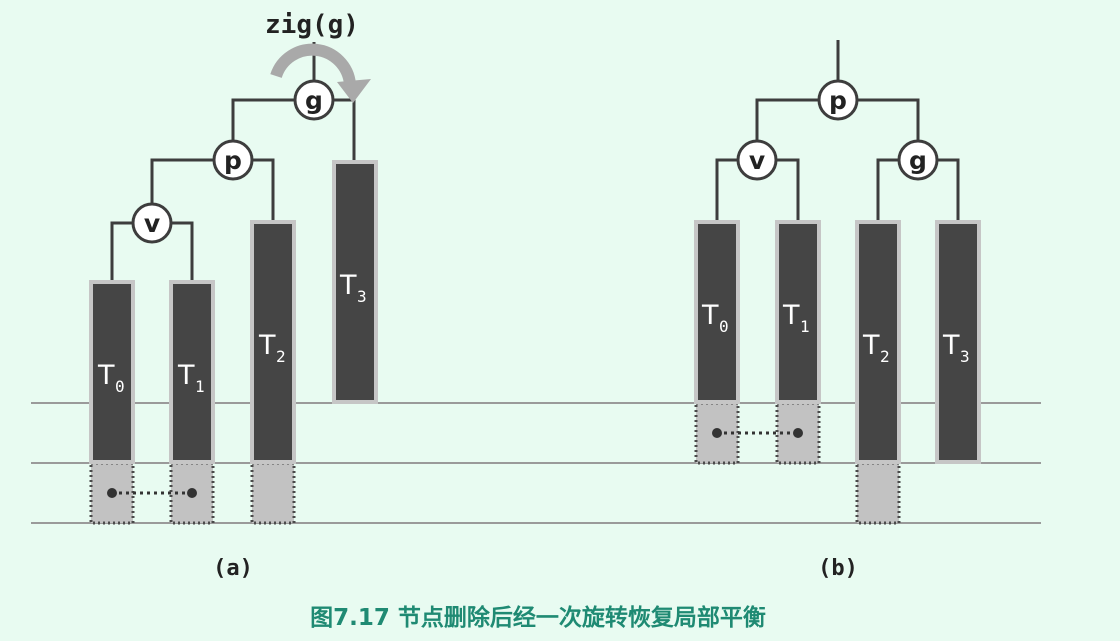 Image resolution: width=1120 pixels, height=641 pixels. Describe the element at coordinates (212, 190) in the screenshot. I see `edge-p-children` at that location.